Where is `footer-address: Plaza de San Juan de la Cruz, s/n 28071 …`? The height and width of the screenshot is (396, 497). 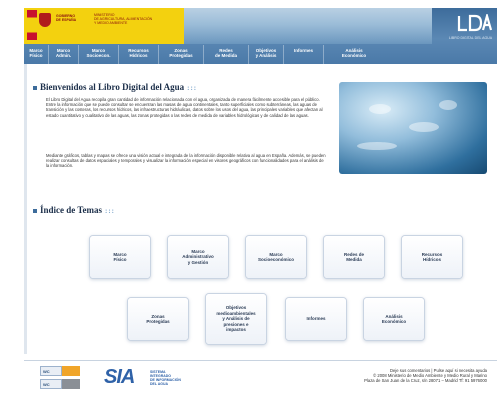 footer-address: Plaza de San Juan de la Cruz, s/n 28071 … is located at coordinates (425, 381).